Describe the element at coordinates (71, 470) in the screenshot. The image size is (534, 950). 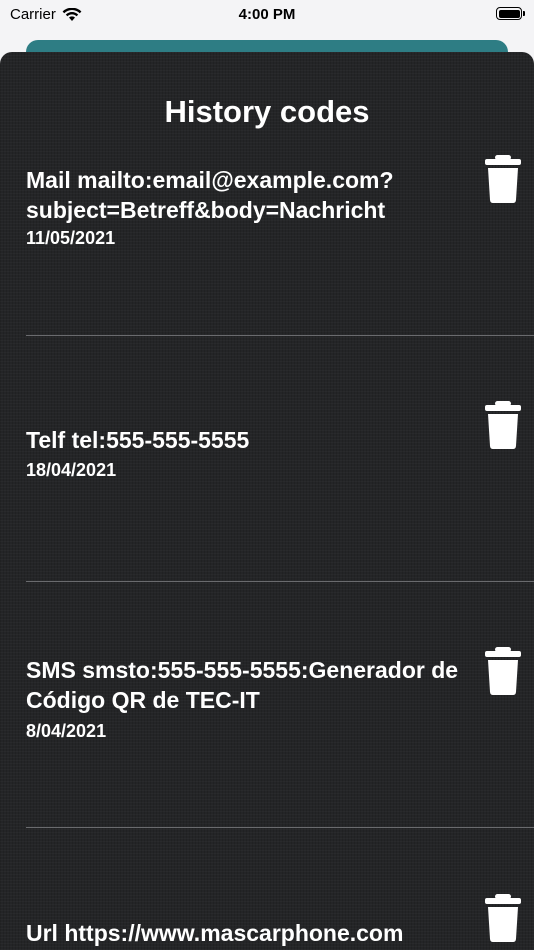
I see `history-date: 18/04/2021` at that location.